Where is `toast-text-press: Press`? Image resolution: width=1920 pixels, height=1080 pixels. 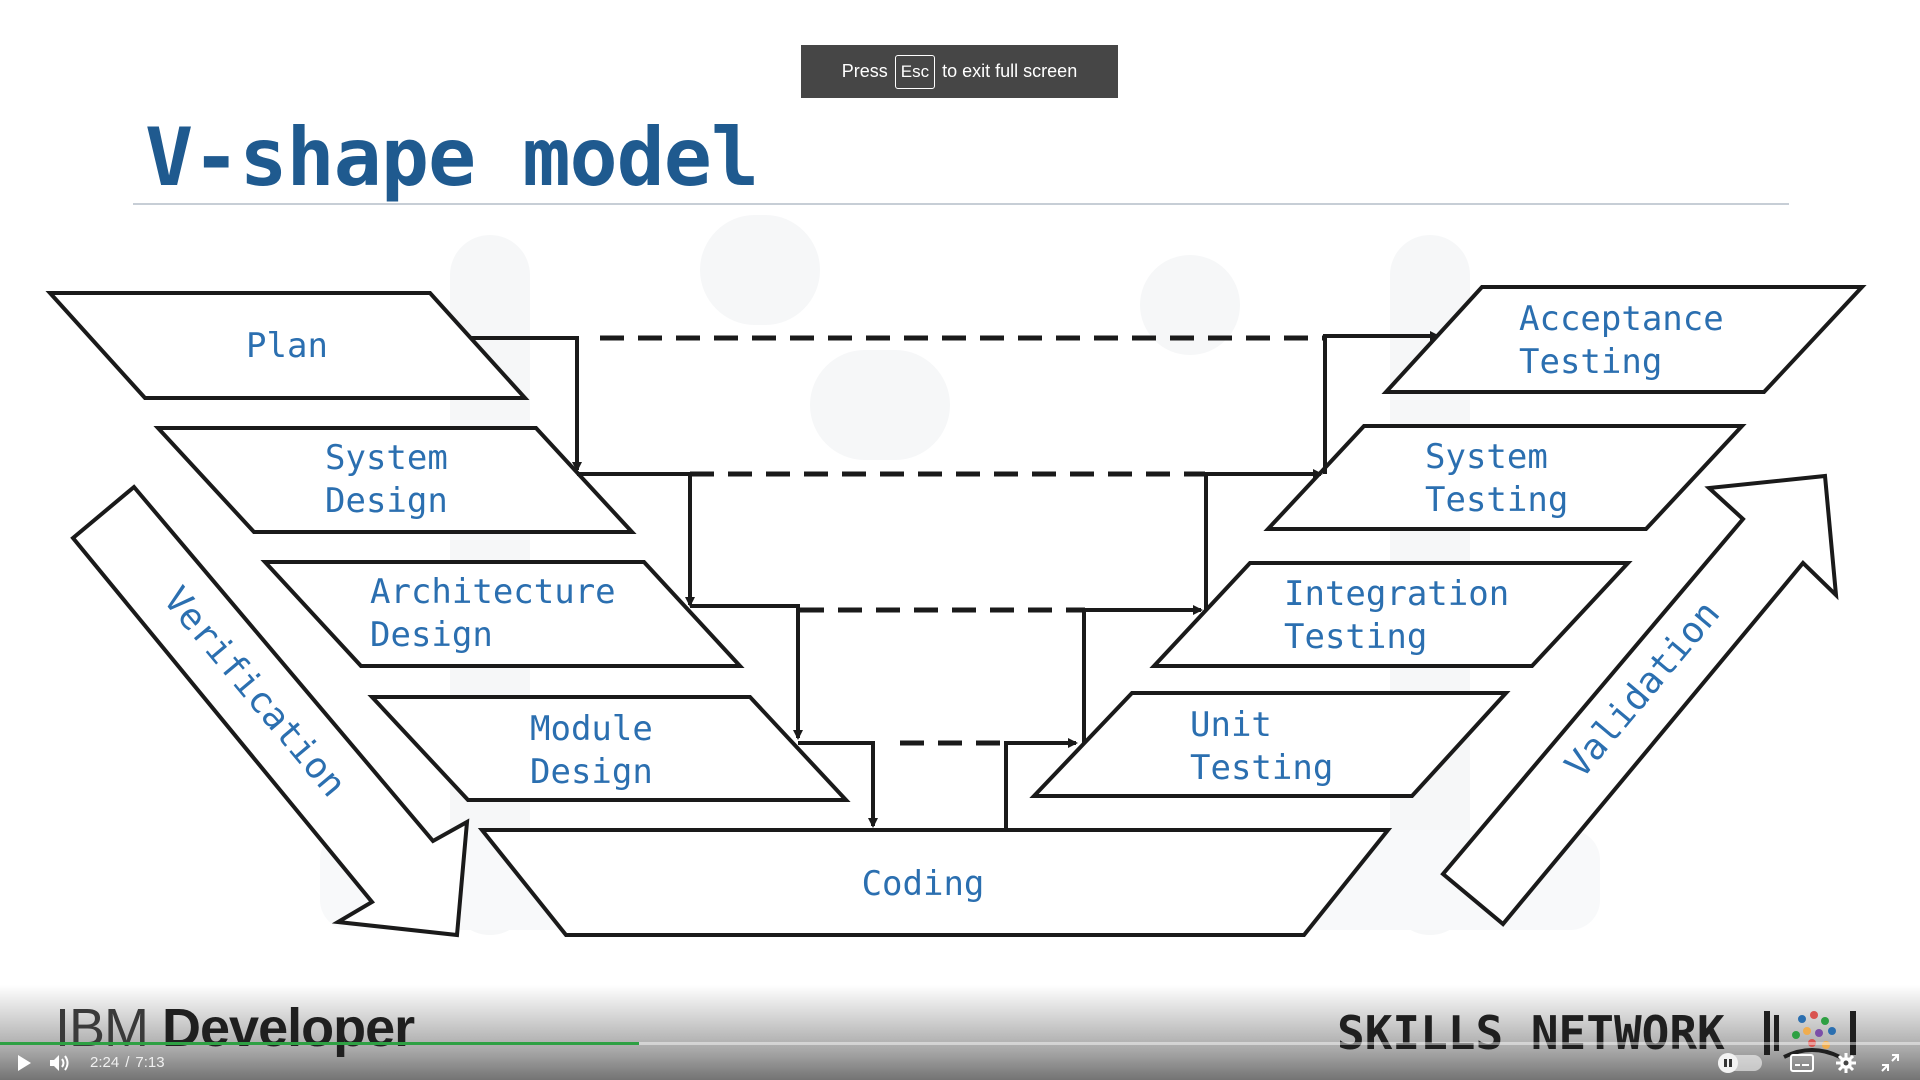
toast-text-press: Press is located at coordinates (864, 71).